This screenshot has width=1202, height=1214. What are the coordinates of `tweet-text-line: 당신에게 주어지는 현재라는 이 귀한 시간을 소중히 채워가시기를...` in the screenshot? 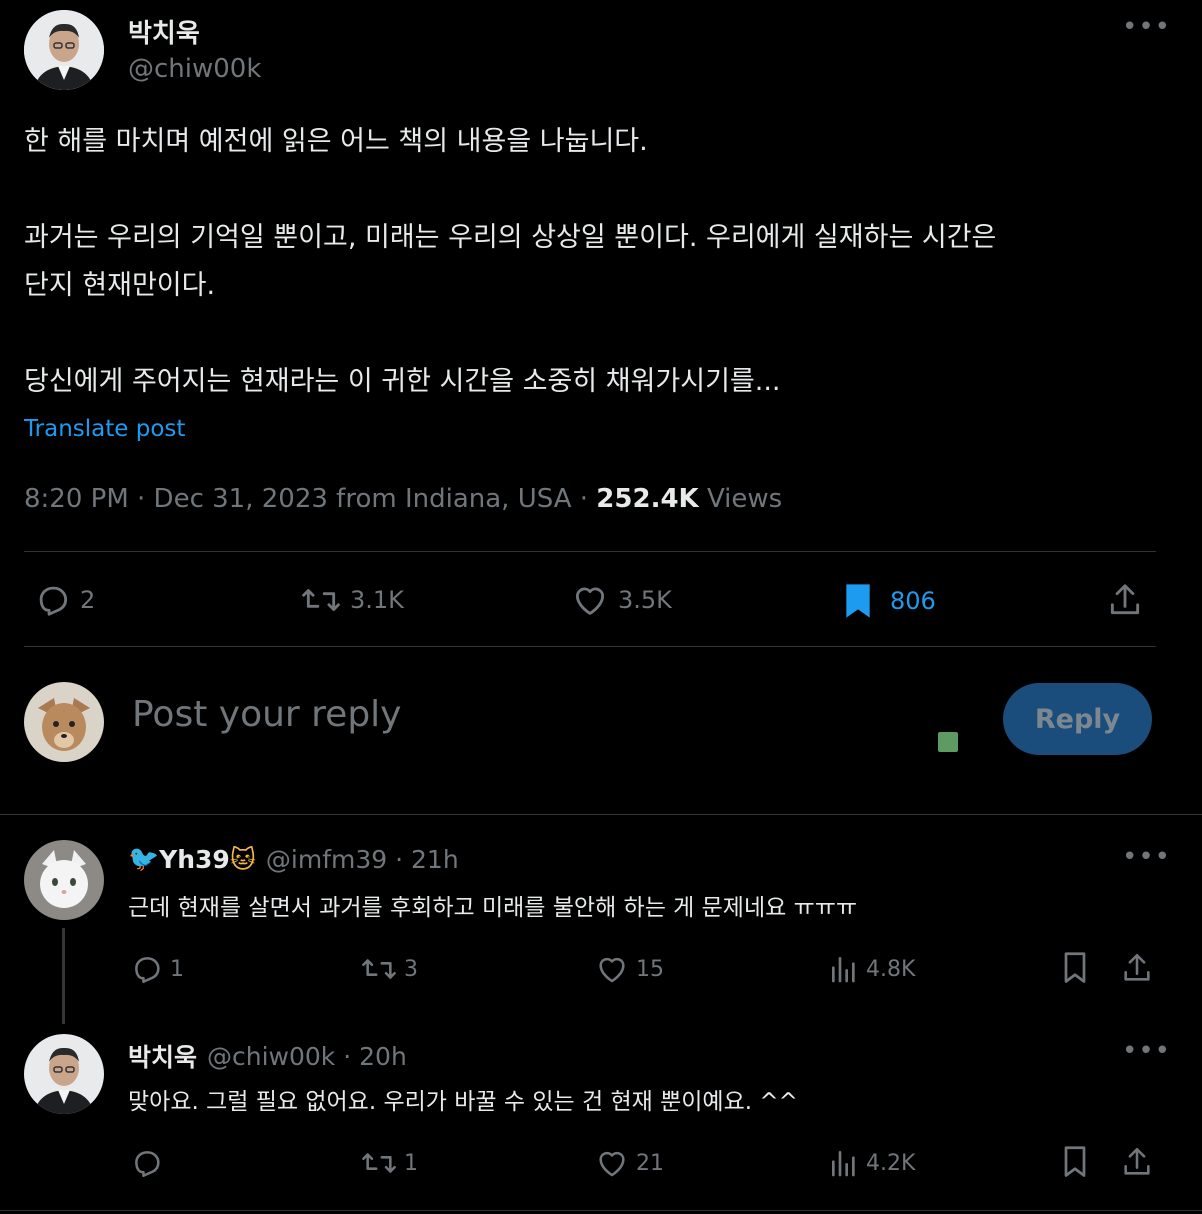 It's located at (402, 381).